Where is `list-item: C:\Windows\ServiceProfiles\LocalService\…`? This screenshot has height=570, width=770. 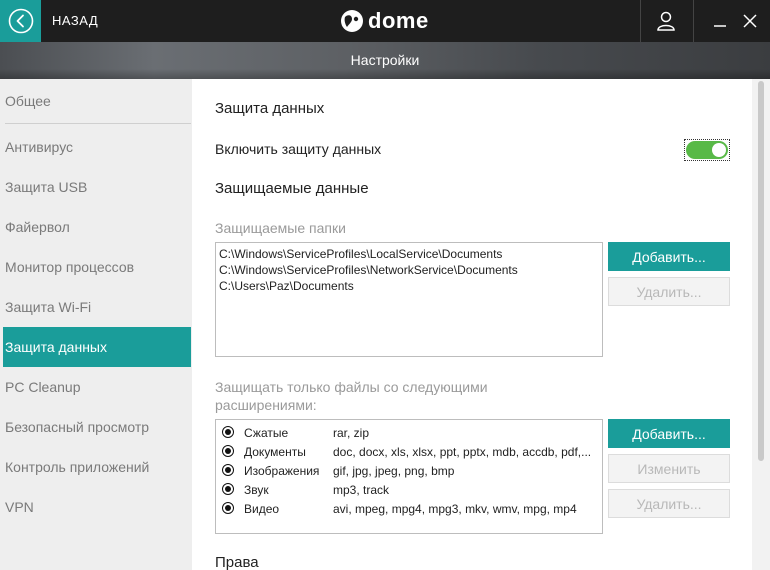
list-item: C:\Windows\ServiceProfiles\LocalService\… is located at coordinates (409, 254).